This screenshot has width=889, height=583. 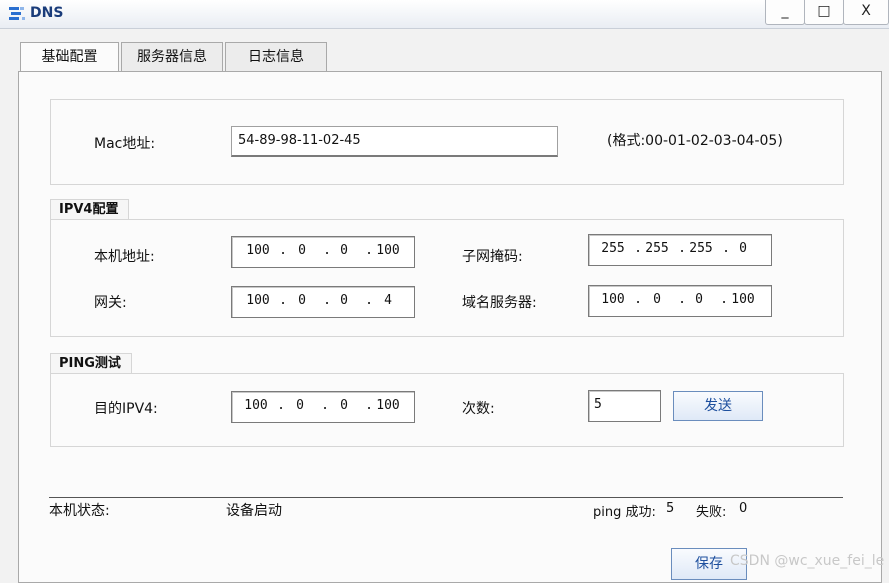 What do you see at coordinates (299, 140) in the screenshot?
I see `mac-value: 54-89-98-11-02-45` at bounding box center [299, 140].